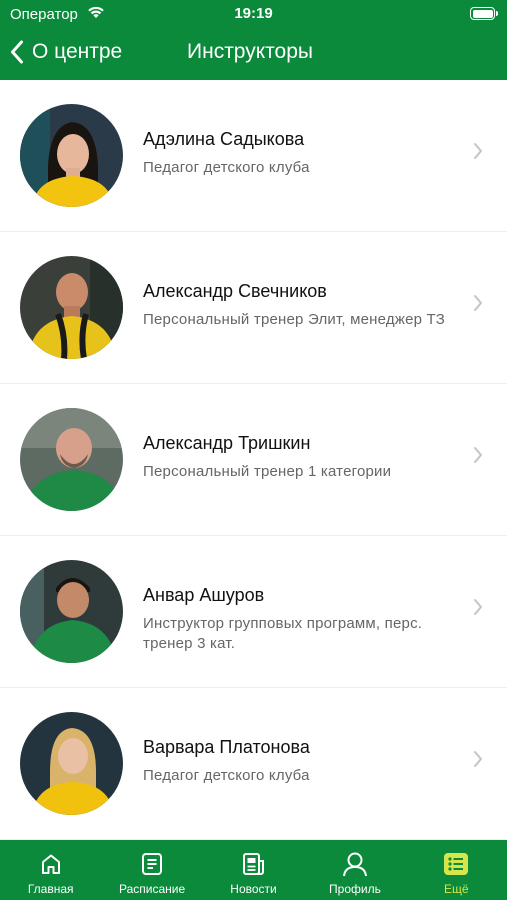 Image resolution: width=507 pixels, height=900 pixels. What do you see at coordinates (456, 889) in the screenshot?
I see `tab-label: Ещё` at bounding box center [456, 889].